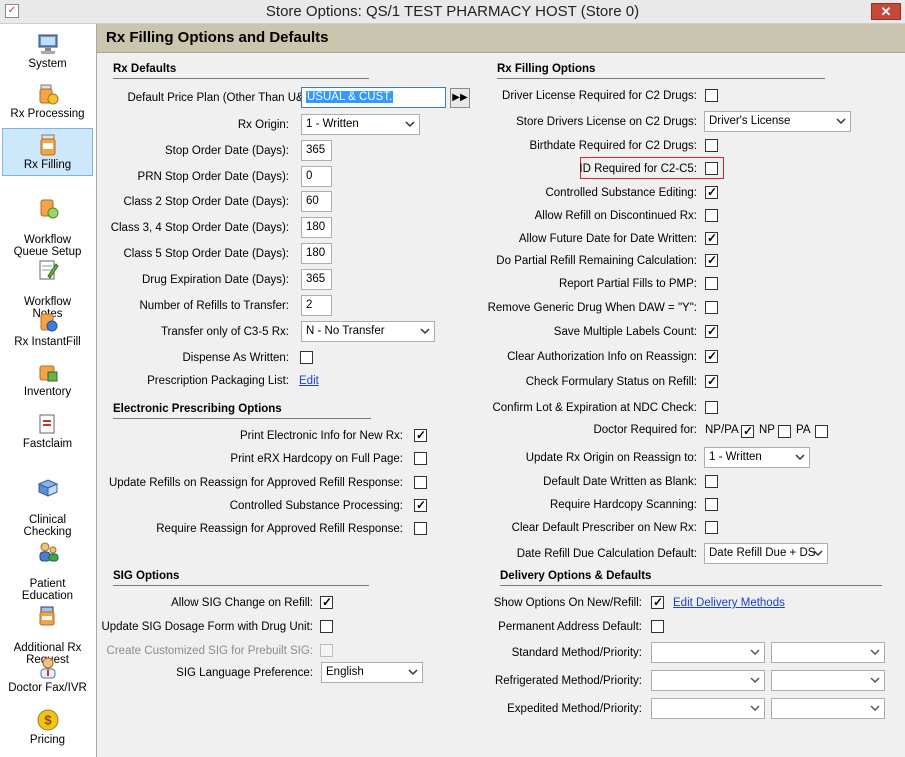  Describe the element at coordinates (316, 279) in the screenshot. I see `drug-expiration-input: 365` at that location.